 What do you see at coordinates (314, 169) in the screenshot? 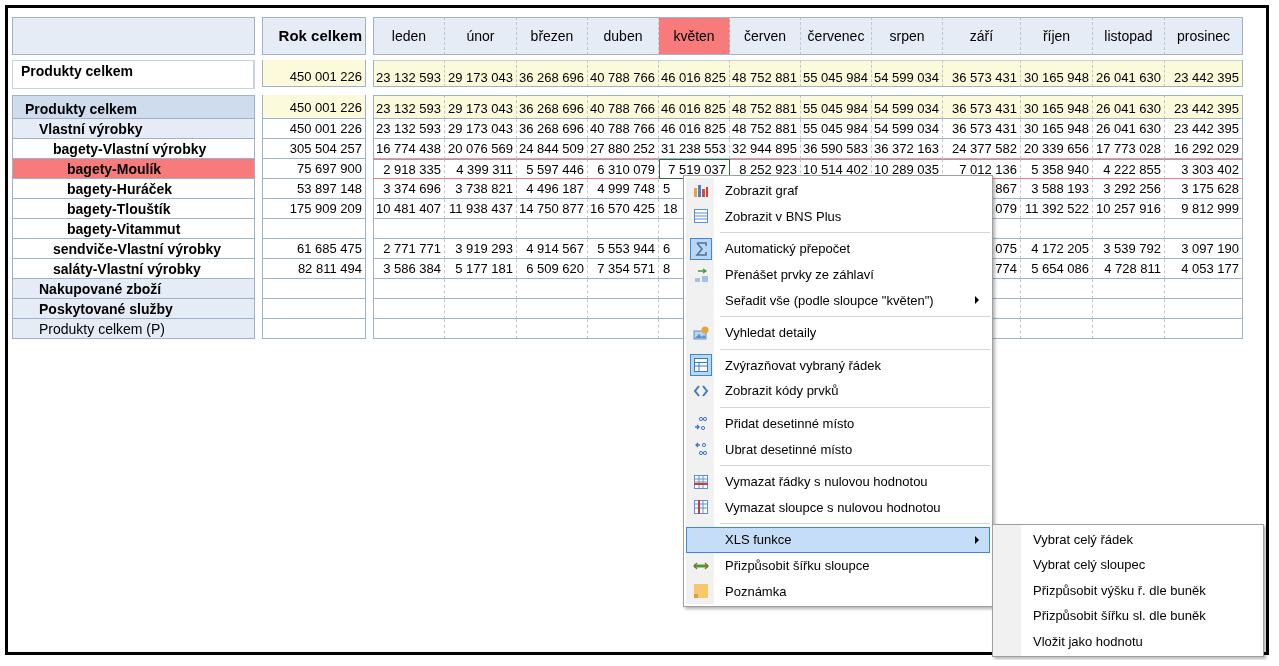
I see `table-cell: 75 697 900` at bounding box center [314, 169].